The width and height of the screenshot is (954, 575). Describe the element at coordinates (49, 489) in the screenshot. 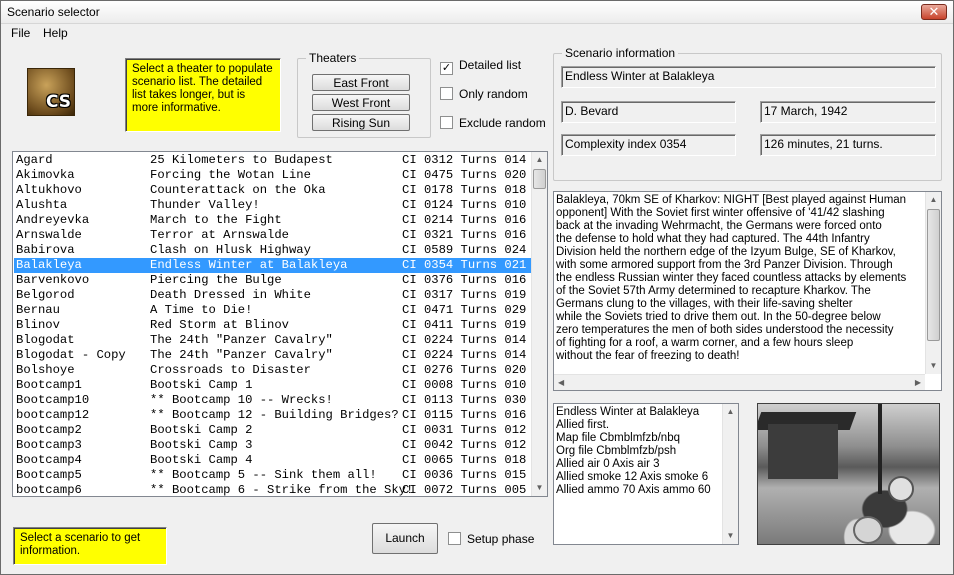

I see `list-item-location: bootcamp6` at that location.